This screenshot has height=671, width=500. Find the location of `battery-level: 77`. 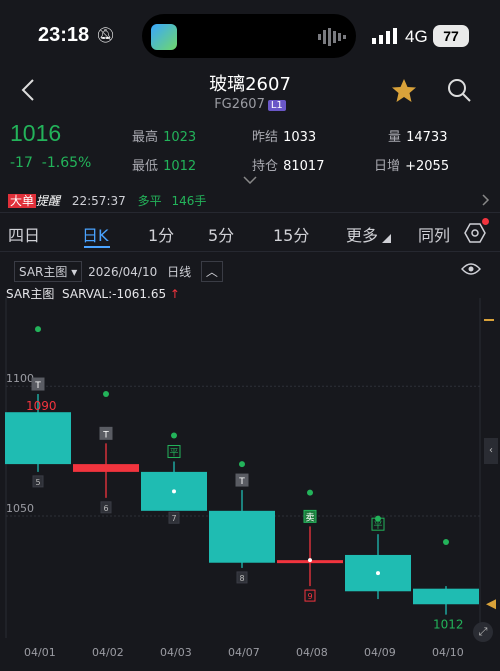

battery-level: 77 is located at coordinates (451, 36).